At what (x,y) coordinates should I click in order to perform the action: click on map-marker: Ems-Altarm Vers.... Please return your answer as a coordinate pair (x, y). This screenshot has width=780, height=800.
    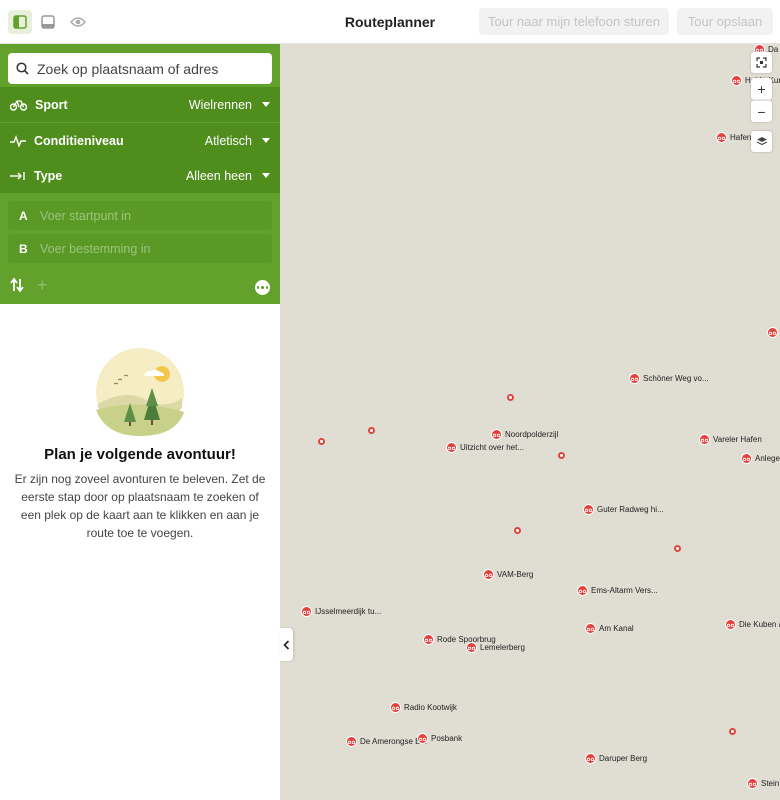
    Looking at the image, I should click on (617, 590).